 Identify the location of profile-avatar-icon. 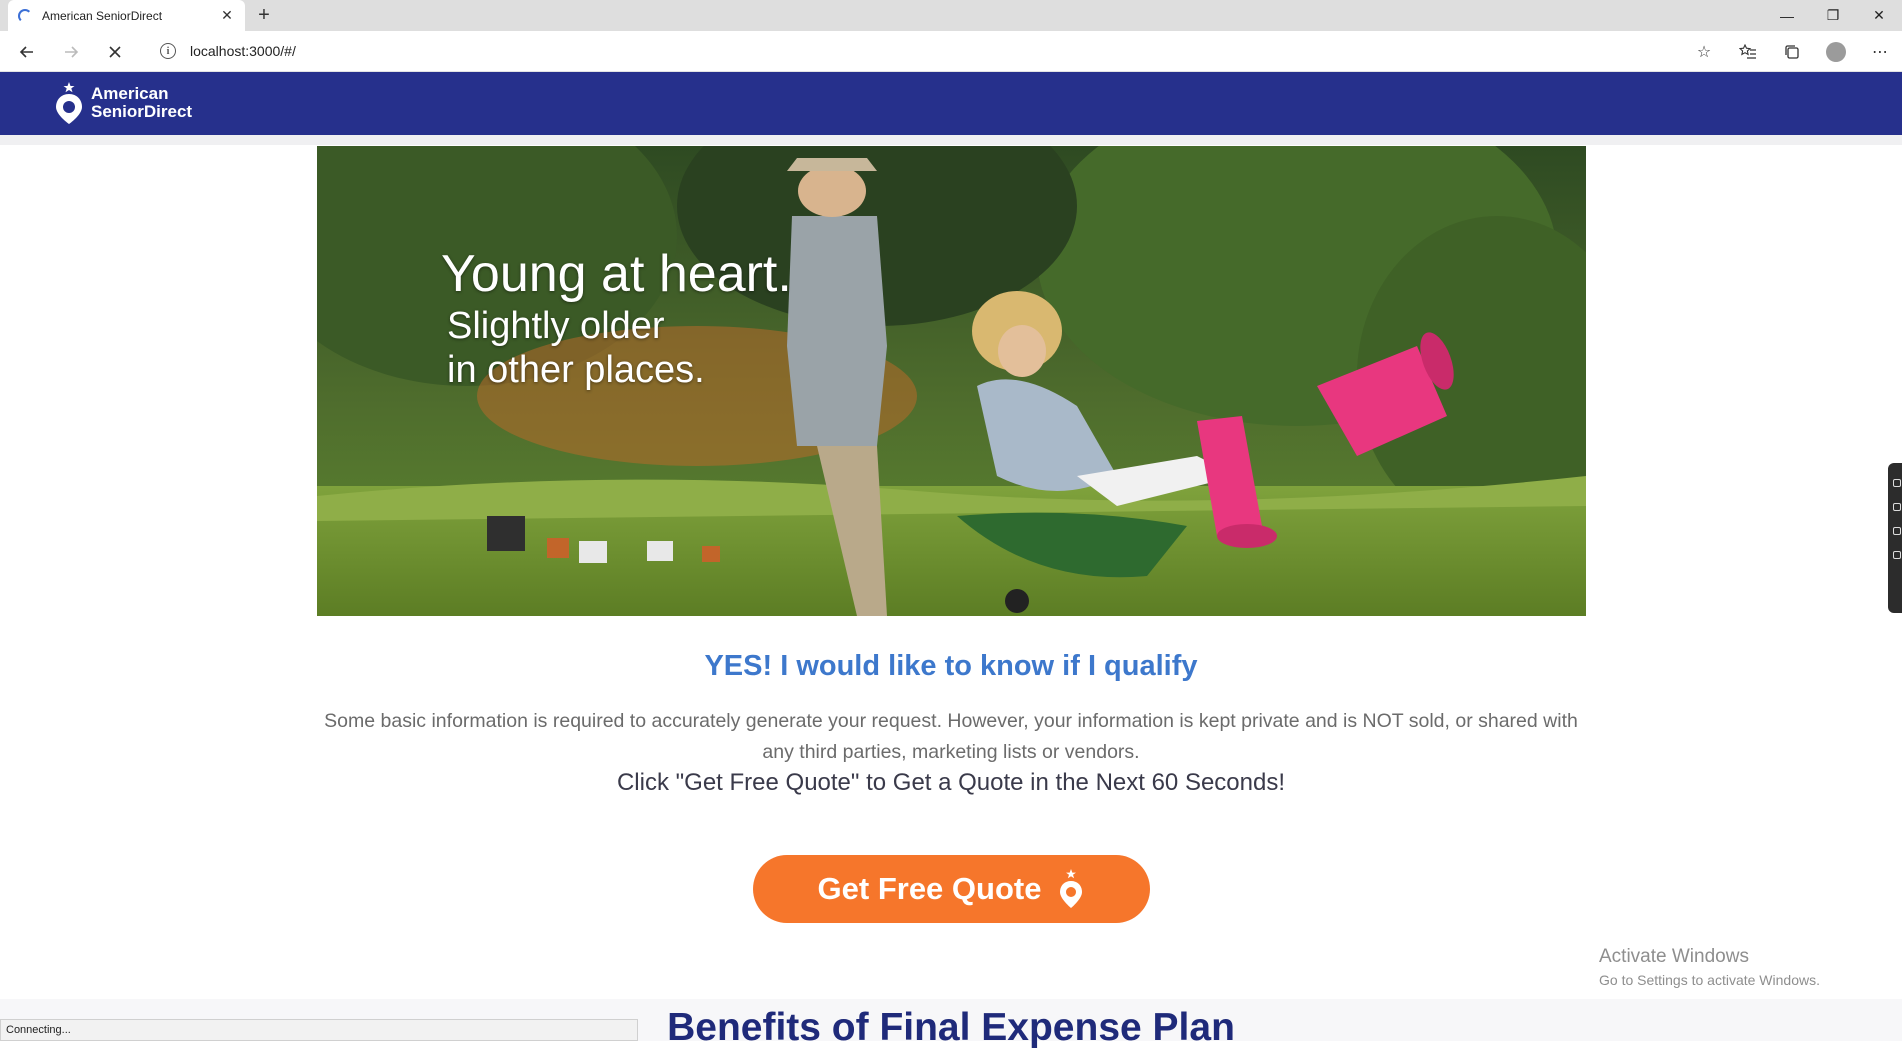
(1836, 52).